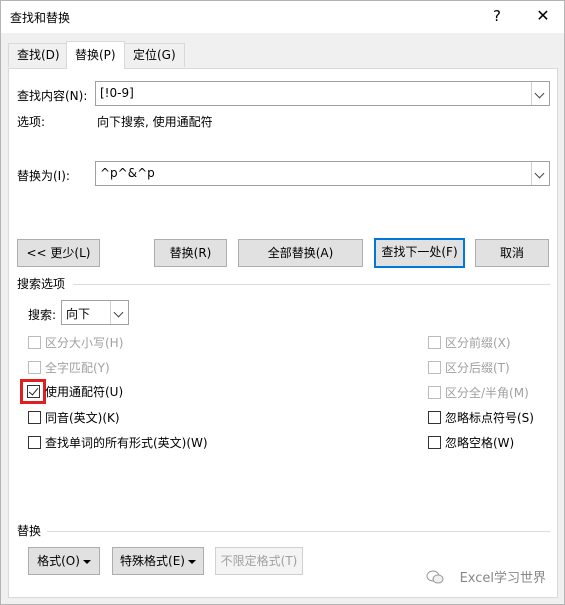 Image resolution: width=565 pixels, height=605 pixels. I want to click on match-suffix-checkbox, so click(434, 367).